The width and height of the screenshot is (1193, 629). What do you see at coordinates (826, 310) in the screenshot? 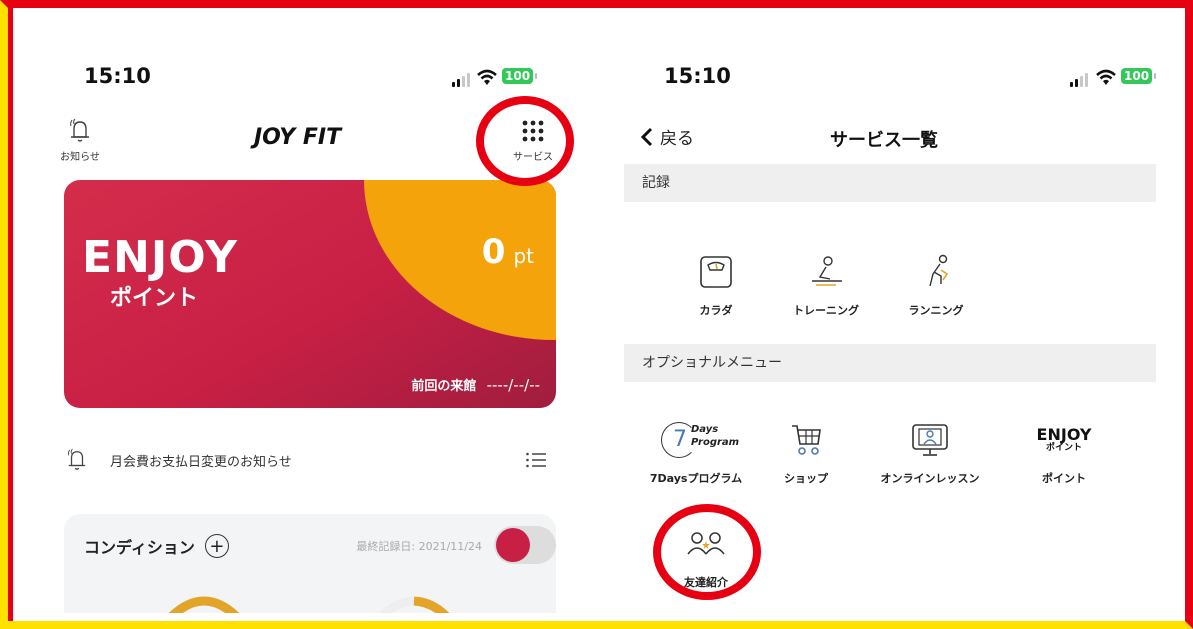
I see `service-label: トレーニング` at bounding box center [826, 310].